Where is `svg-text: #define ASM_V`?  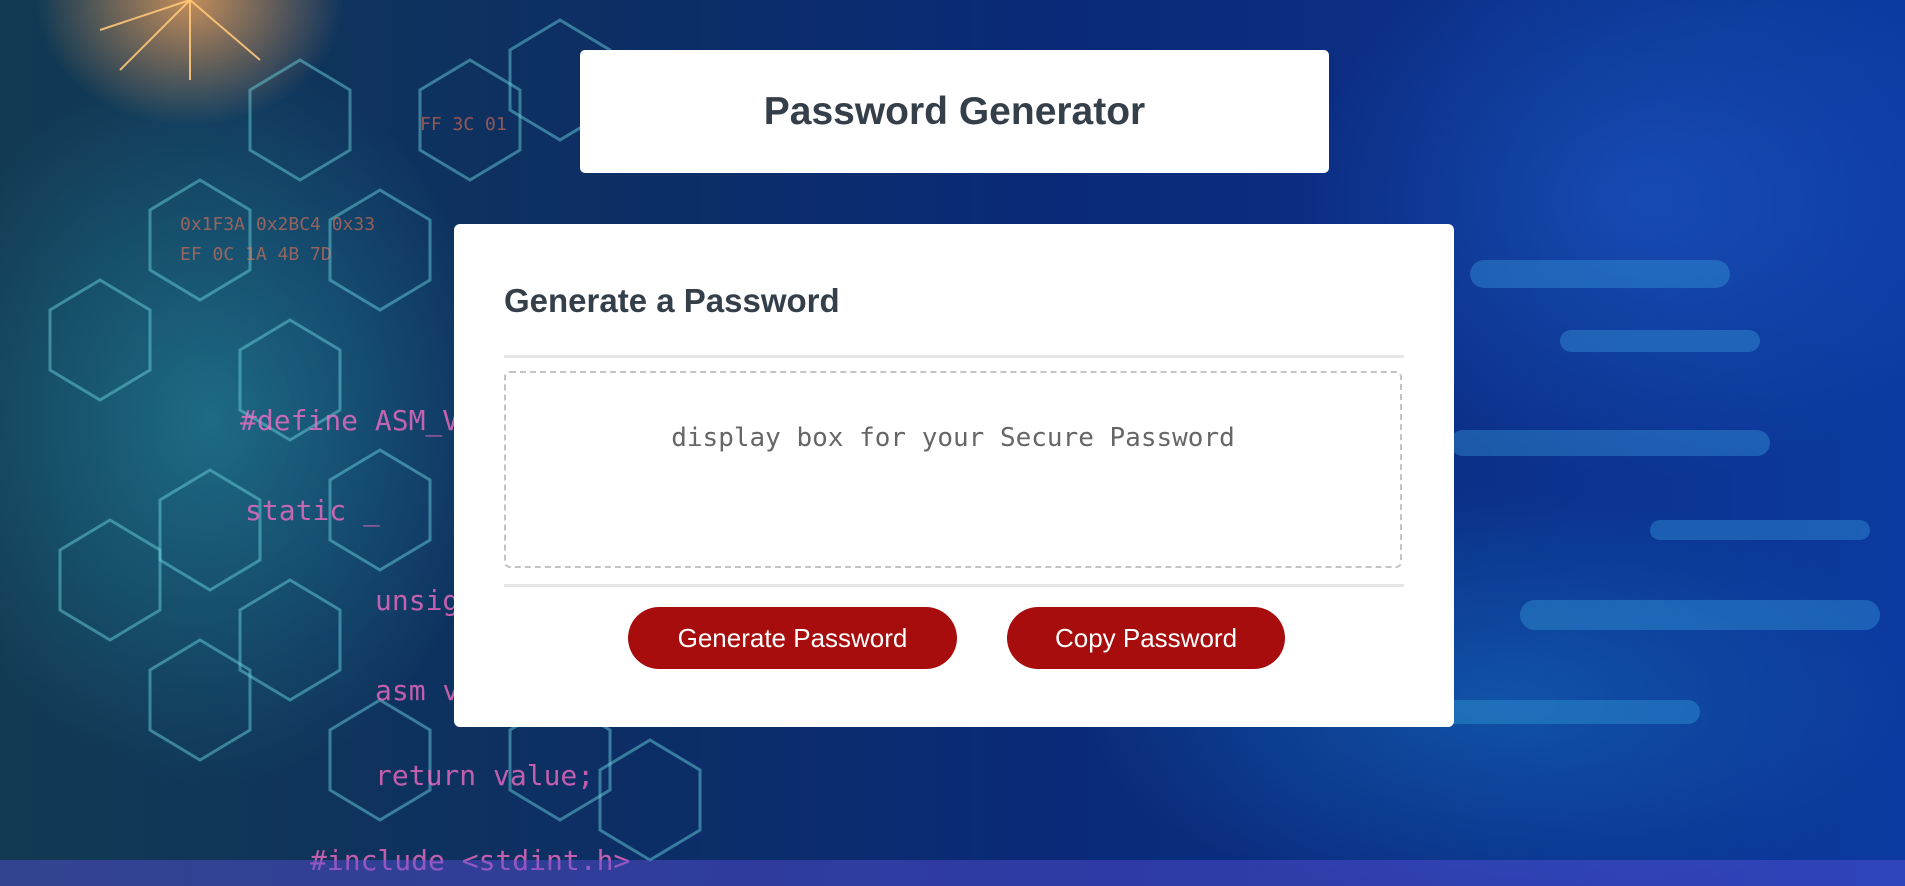
svg-text: #define ASM_V is located at coordinates (349, 421).